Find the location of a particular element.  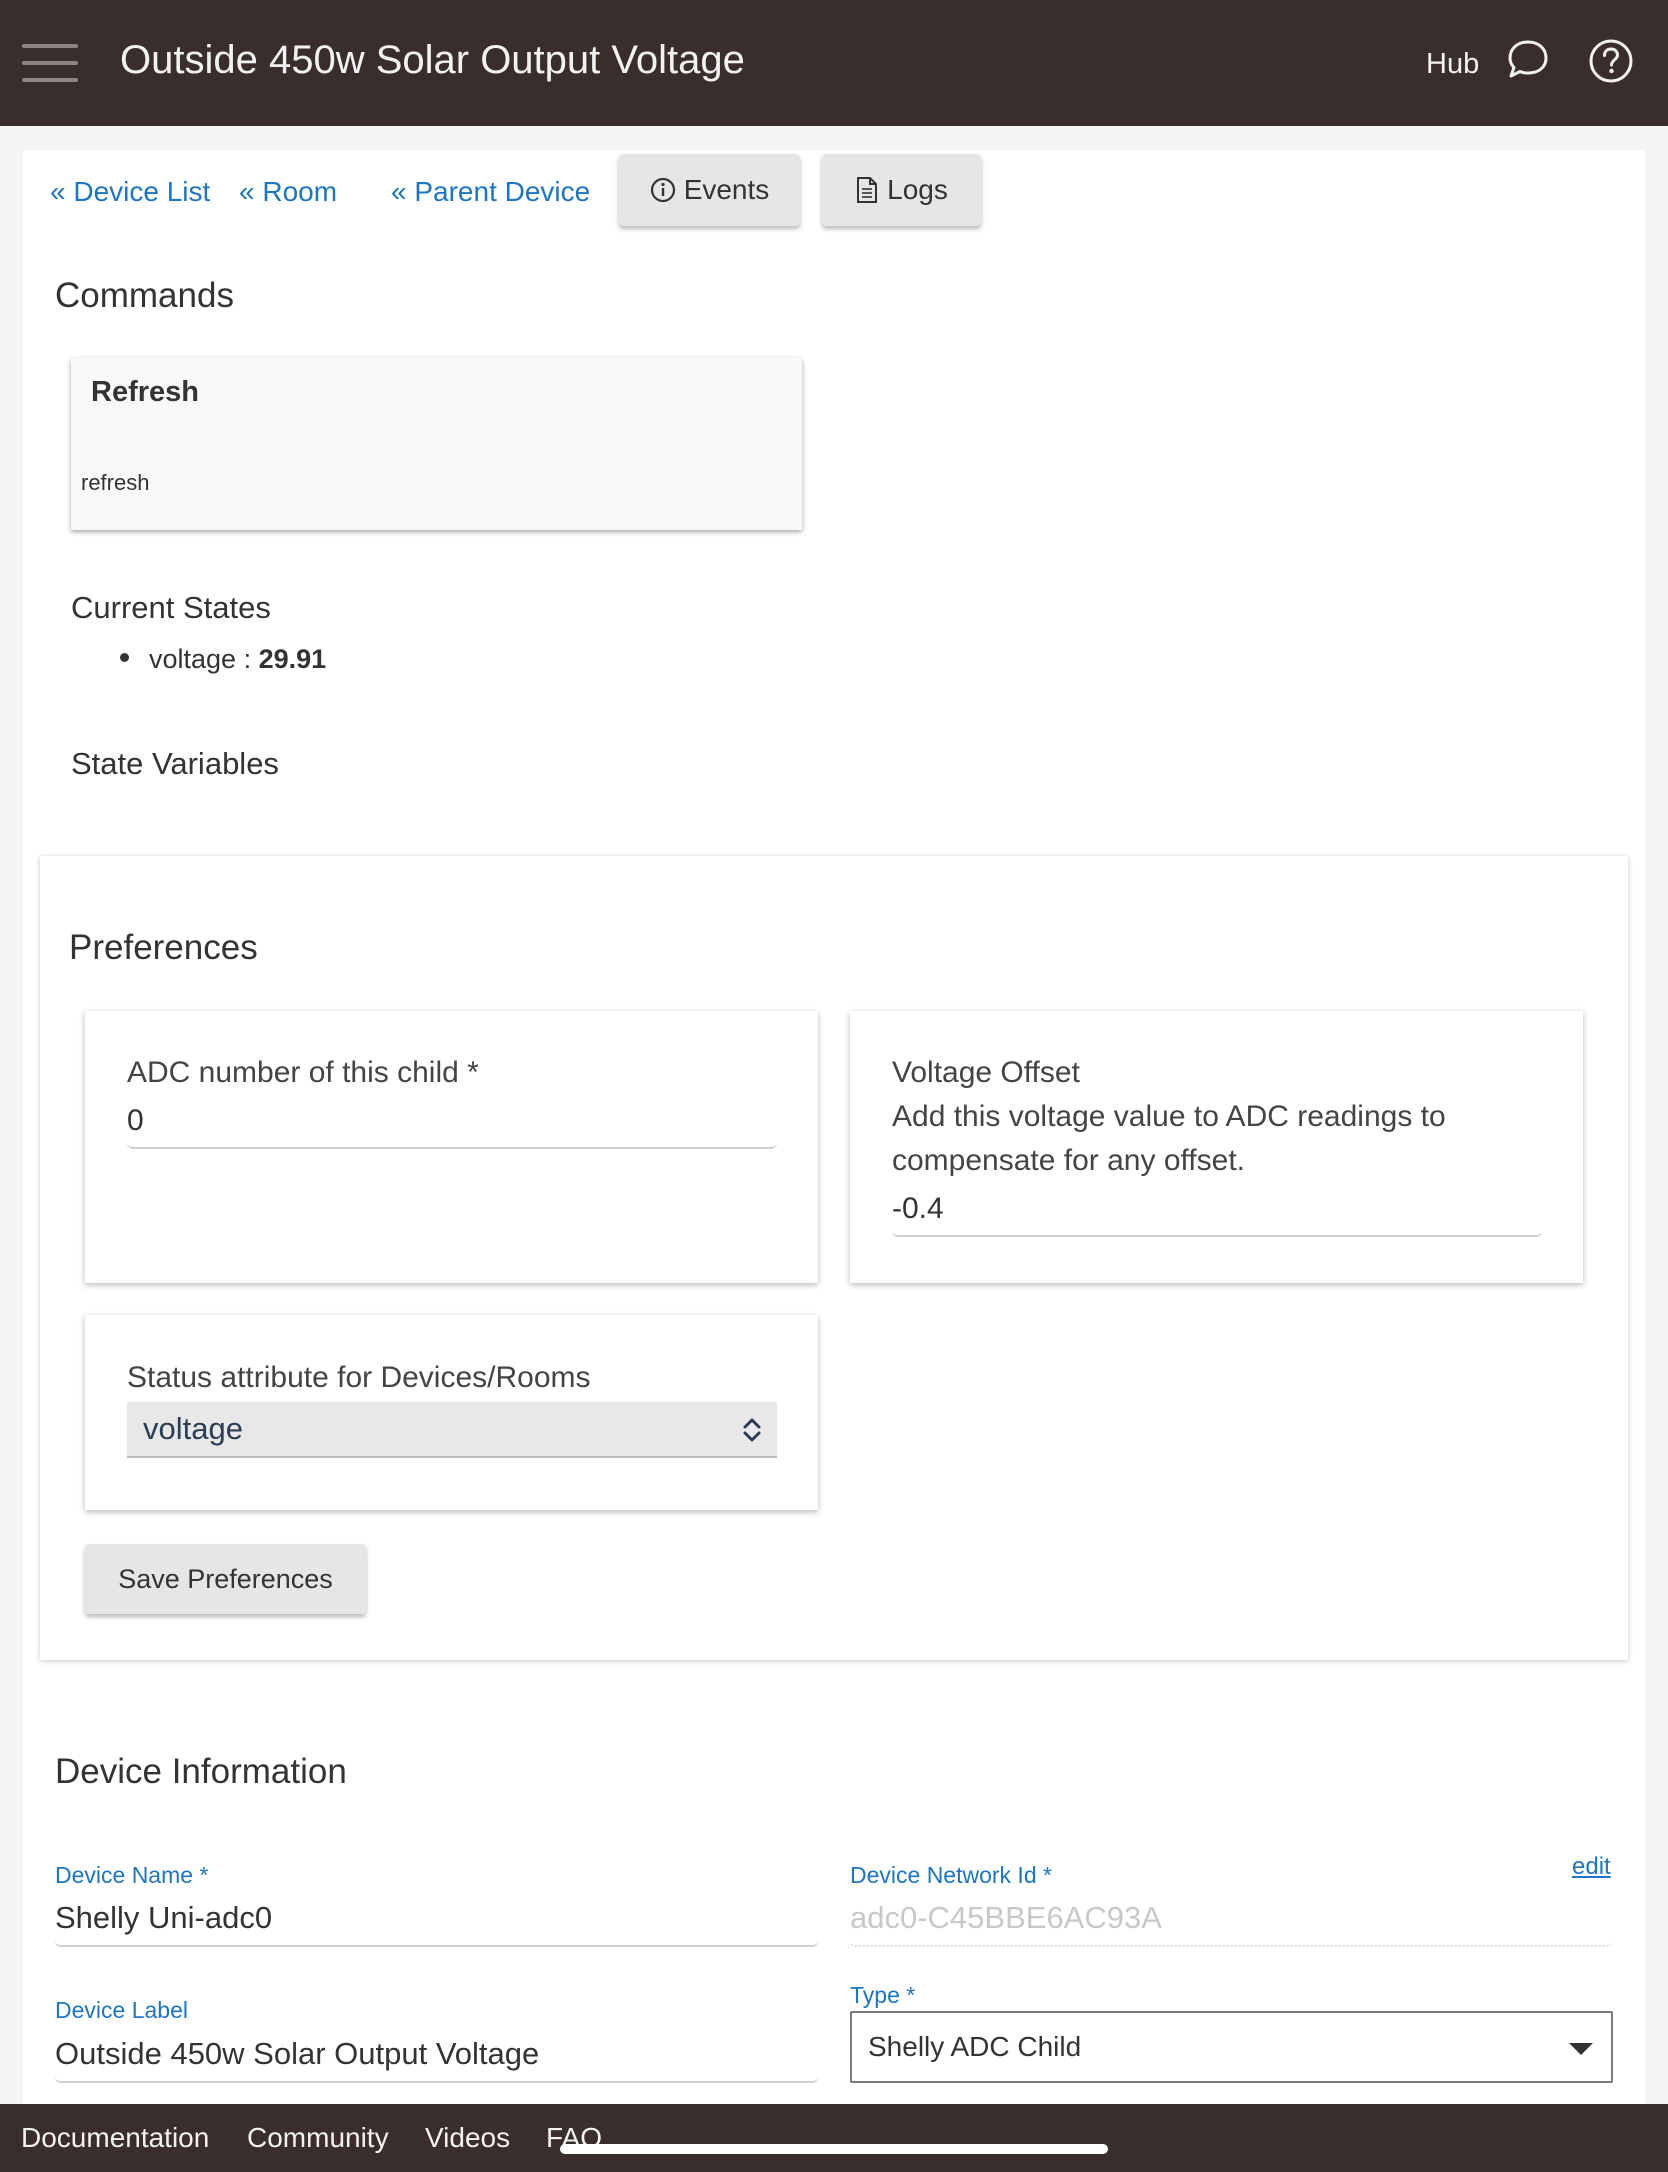

hub-link: Hub is located at coordinates (1452, 64).